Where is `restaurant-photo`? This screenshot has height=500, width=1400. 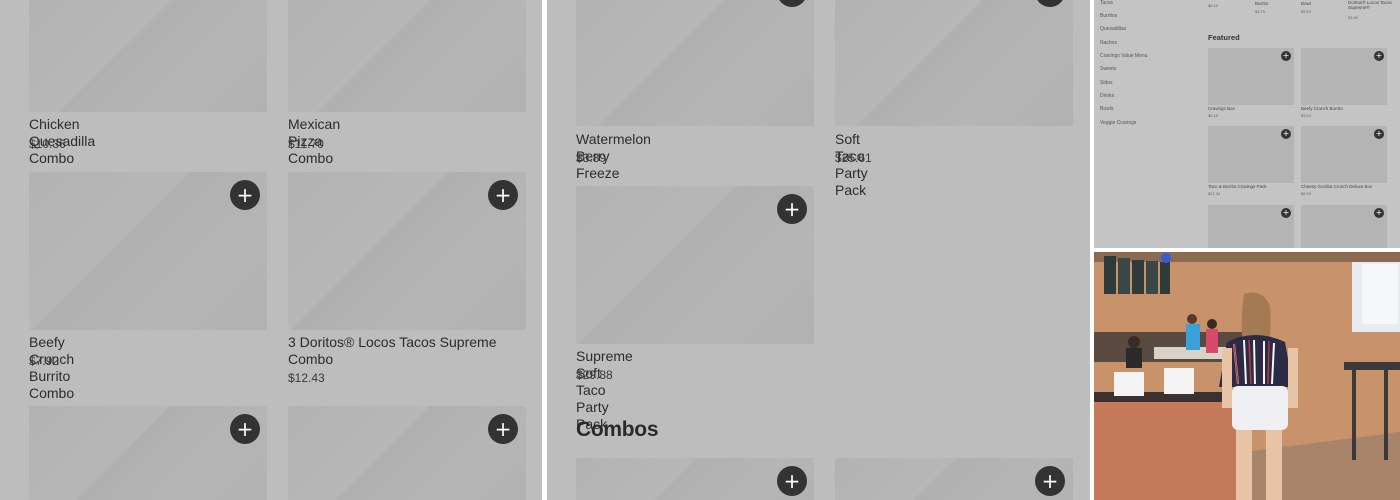 restaurant-photo is located at coordinates (1247, 376).